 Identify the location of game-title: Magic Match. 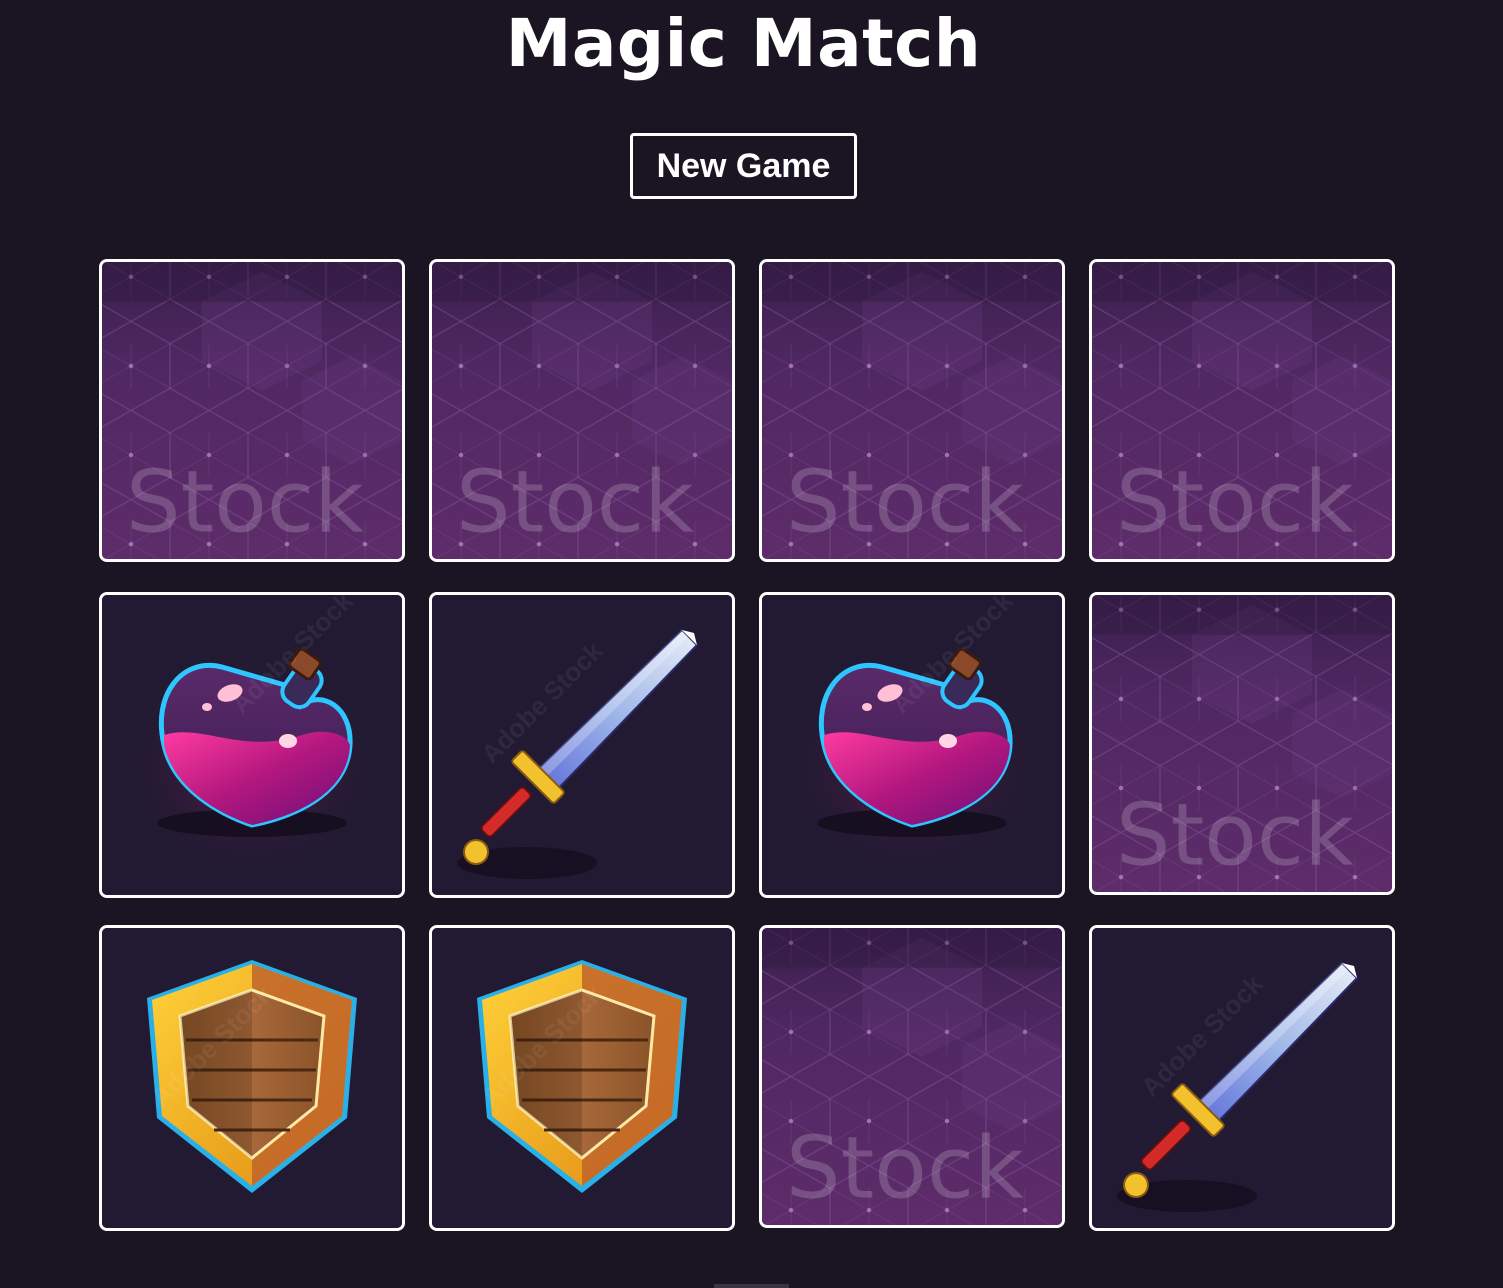
(743, 43).